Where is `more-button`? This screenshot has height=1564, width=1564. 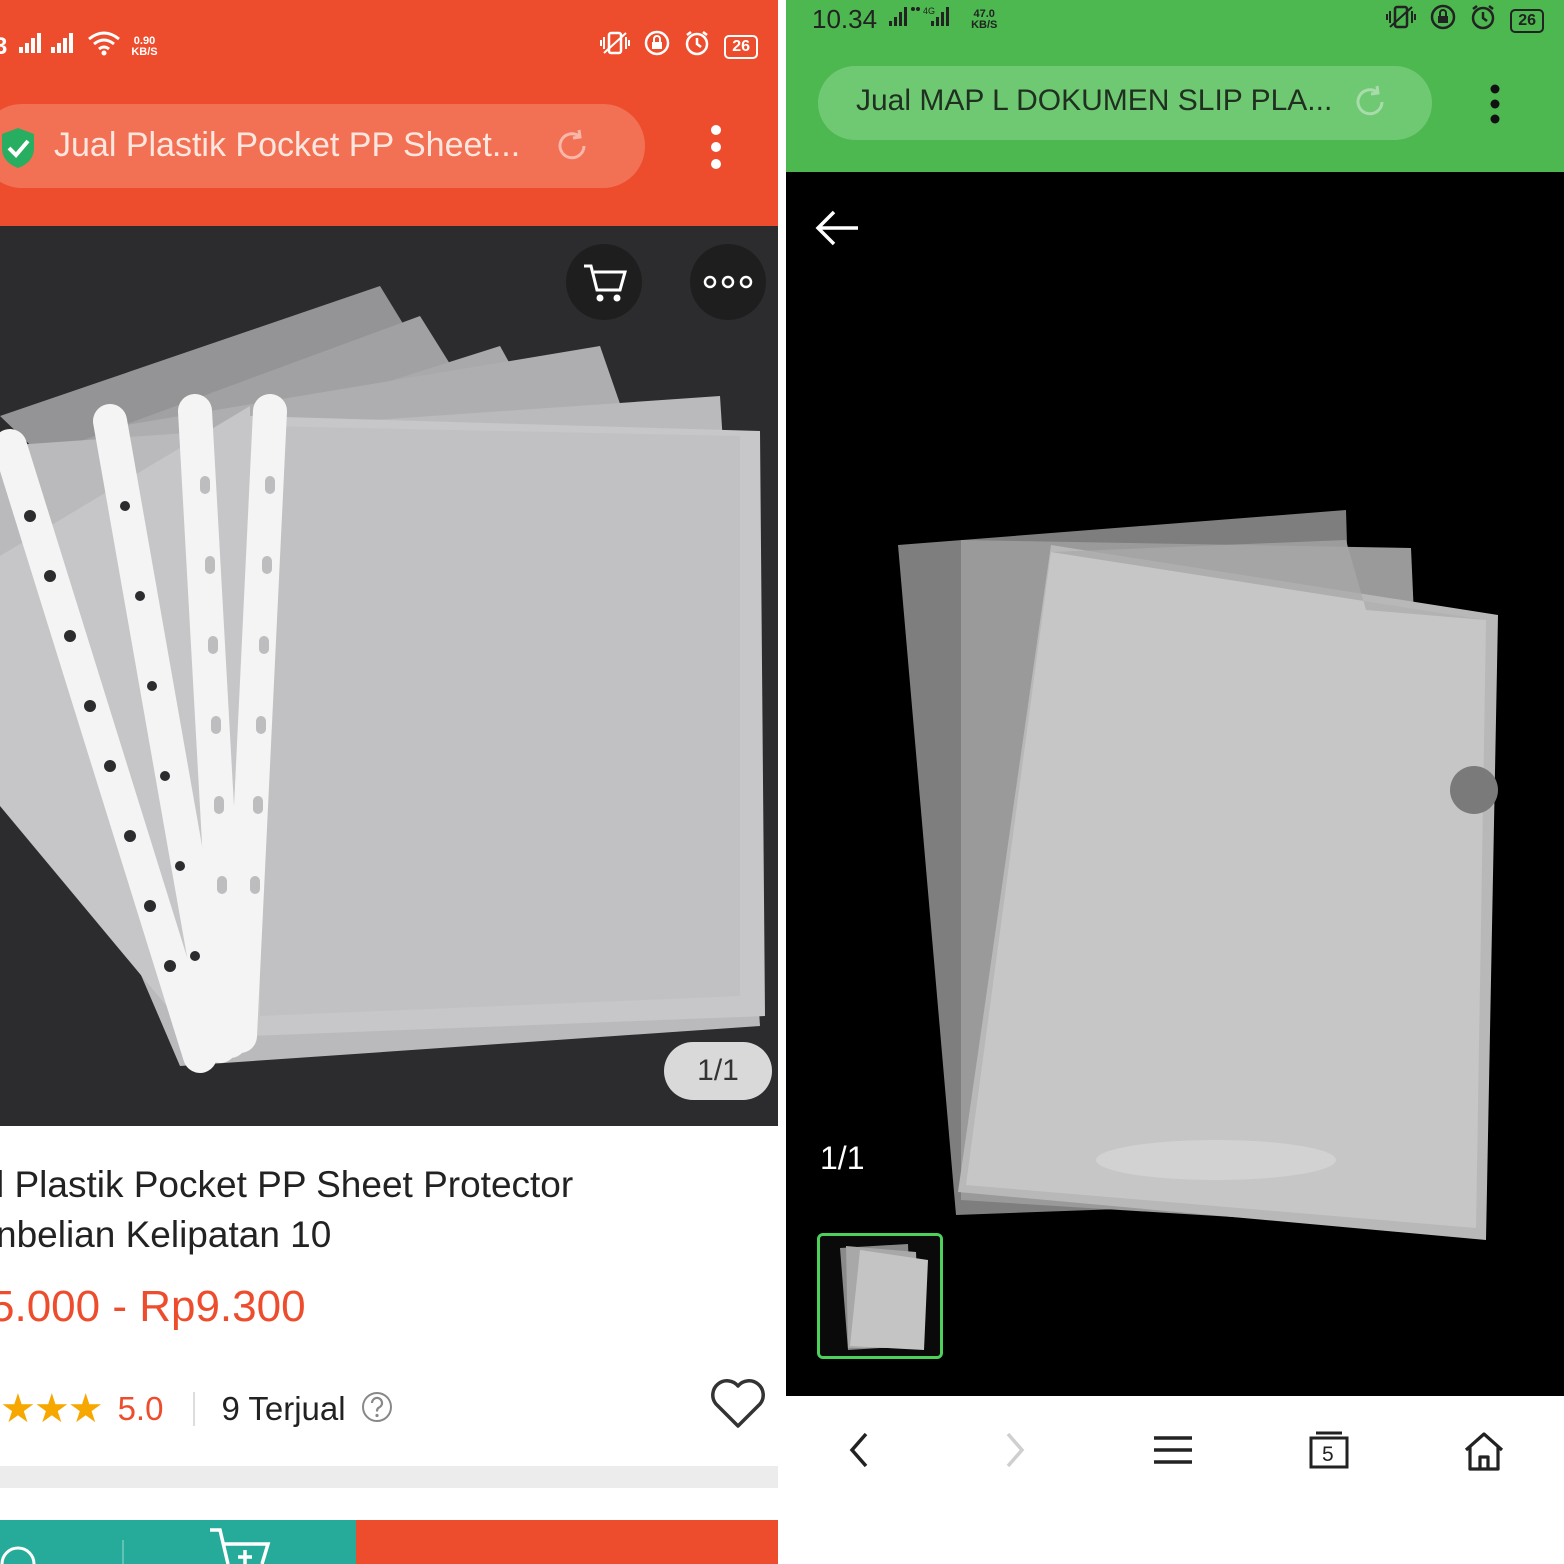
more-button is located at coordinates (728, 282).